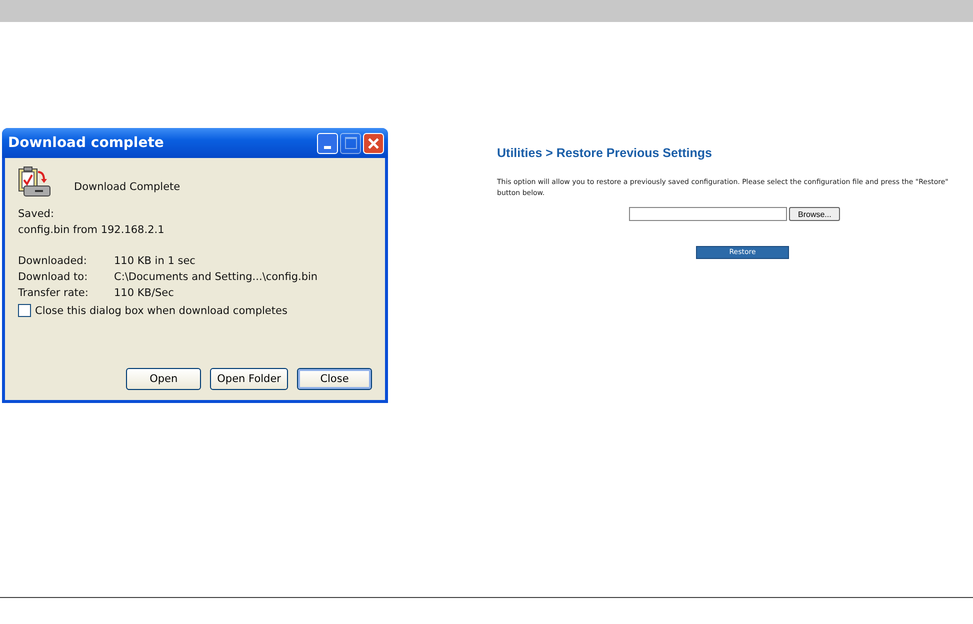 The height and width of the screenshot is (624, 973). I want to click on page-title: Utilities > Restore Previous Settings, so click(605, 153).